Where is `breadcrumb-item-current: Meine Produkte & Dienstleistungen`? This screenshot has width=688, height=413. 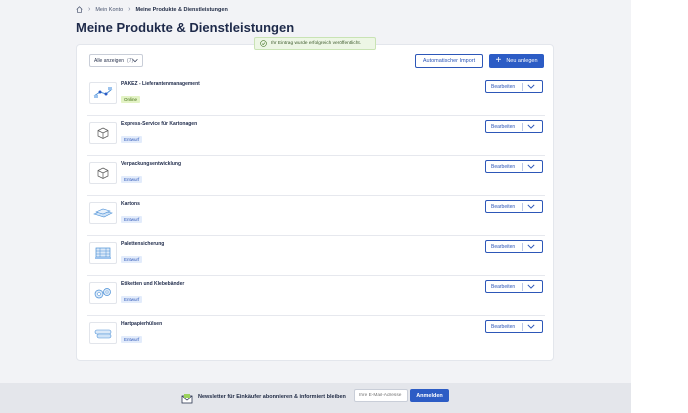 breadcrumb-item-current: Meine Produkte & Dienstleistungen is located at coordinates (181, 9).